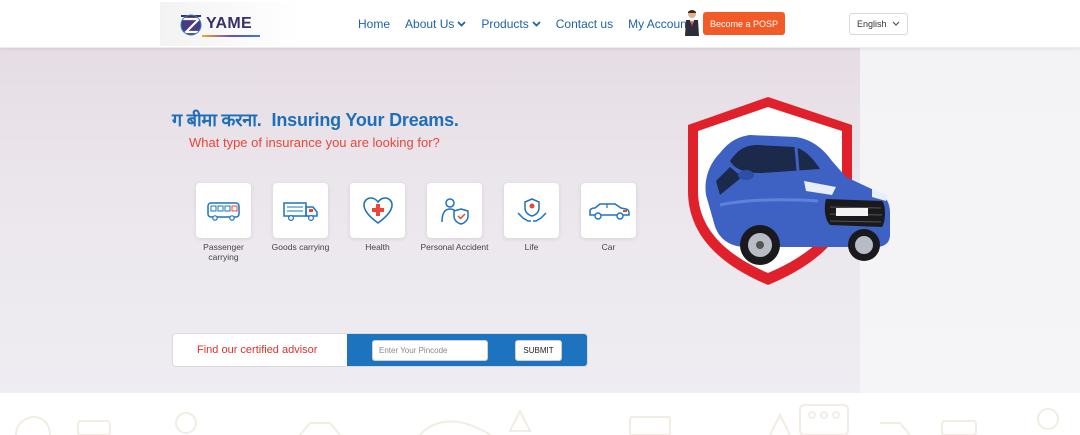  Describe the element at coordinates (872, 24) in the screenshot. I see `language-selected: English` at that location.